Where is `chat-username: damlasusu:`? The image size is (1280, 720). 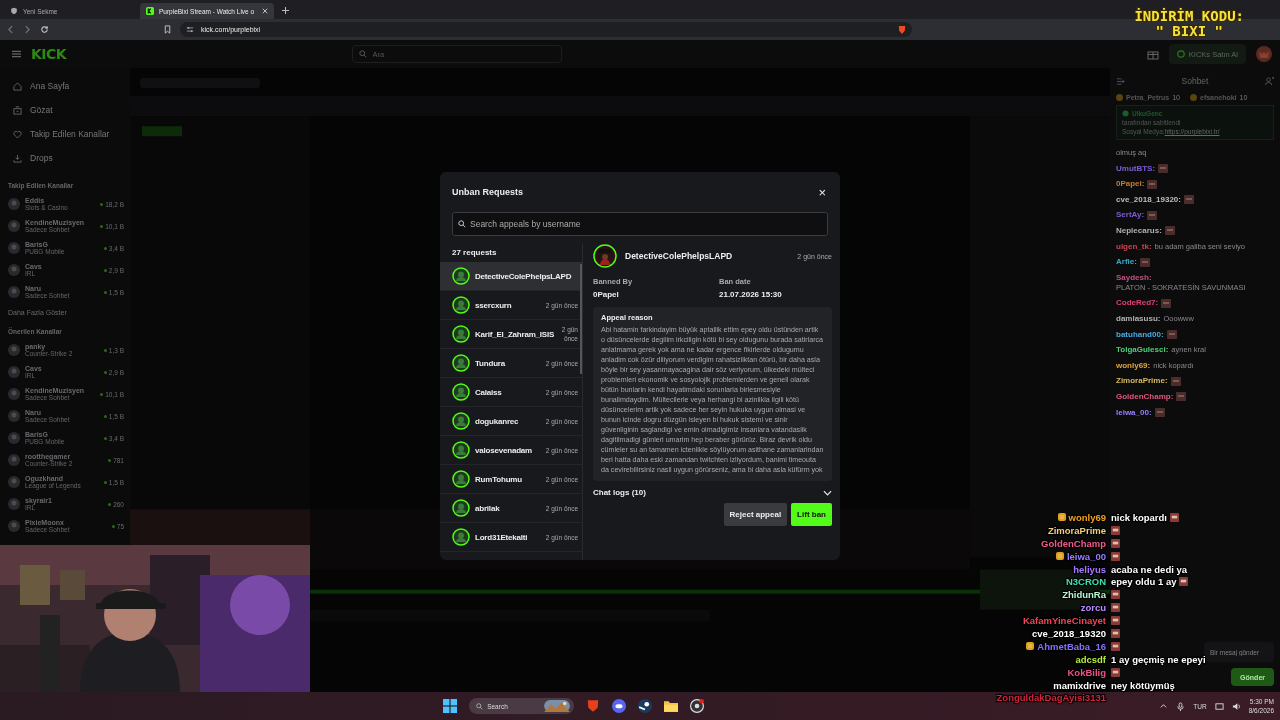 chat-username: damlasusu: is located at coordinates (1138, 318).